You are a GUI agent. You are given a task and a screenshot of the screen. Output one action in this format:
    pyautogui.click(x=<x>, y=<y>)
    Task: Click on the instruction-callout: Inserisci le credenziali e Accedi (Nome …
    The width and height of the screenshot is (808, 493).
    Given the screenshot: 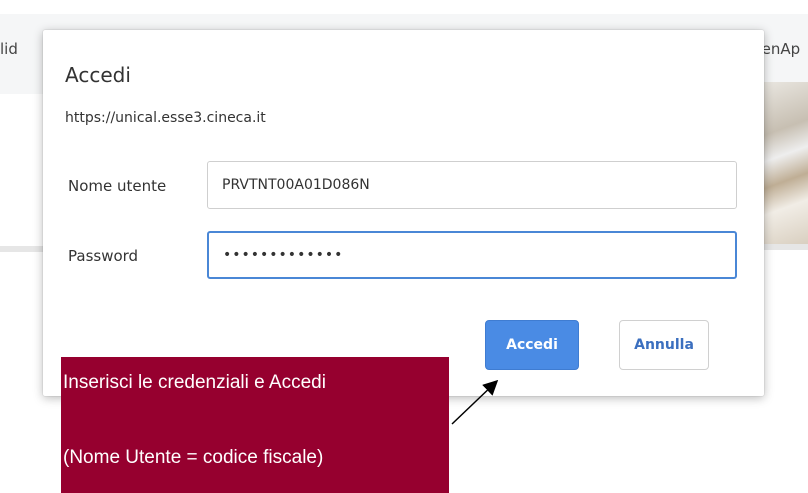 What is the action you would take?
    pyautogui.click(x=255, y=425)
    